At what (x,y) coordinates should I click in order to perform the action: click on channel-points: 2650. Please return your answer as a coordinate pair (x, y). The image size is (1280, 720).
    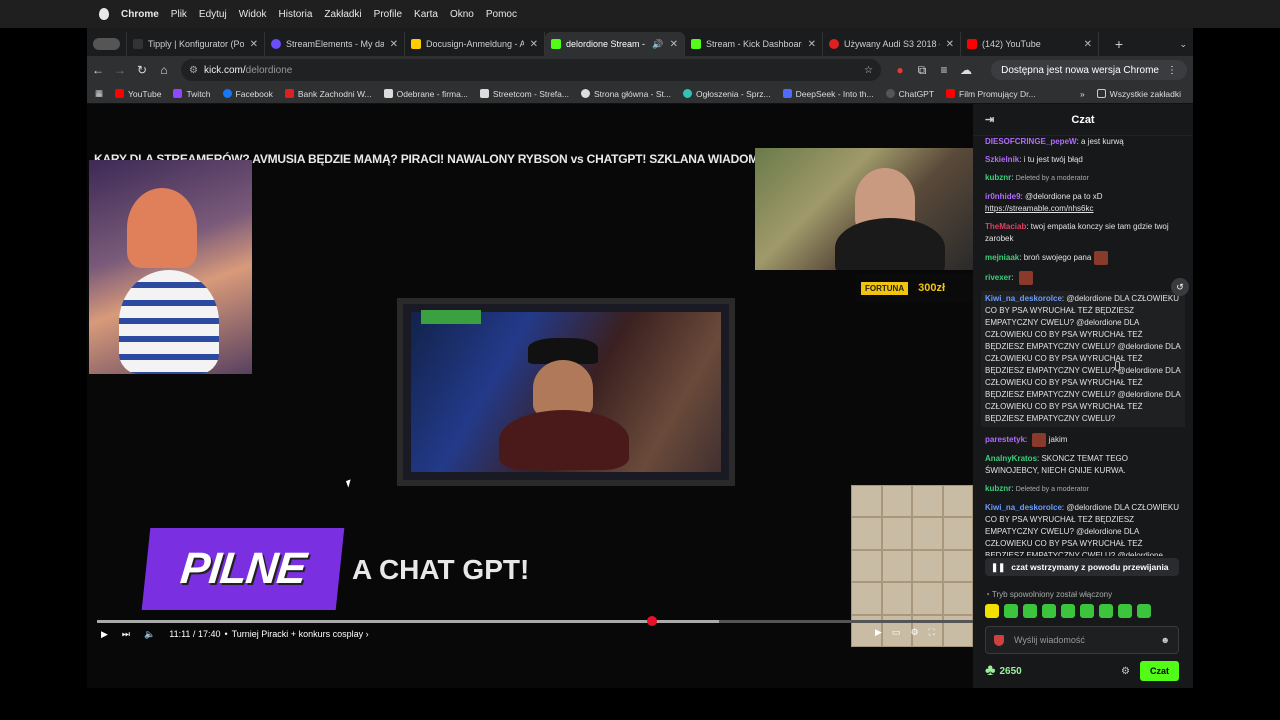
    Looking at the image, I should click on (1011, 671).